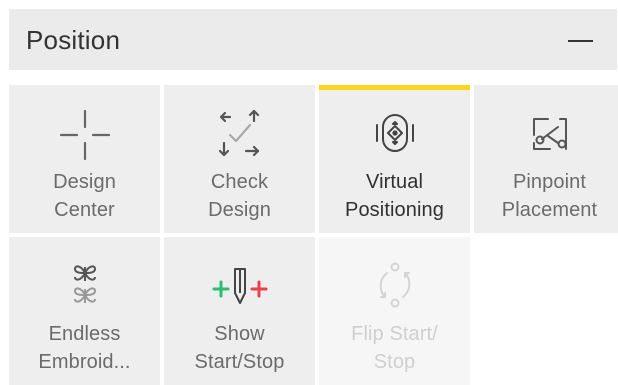 This screenshot has width=618, height=385. Describe the element at coordinates (239, 196) in the screenshot. I see `check-design-label: Check Design` at that location.